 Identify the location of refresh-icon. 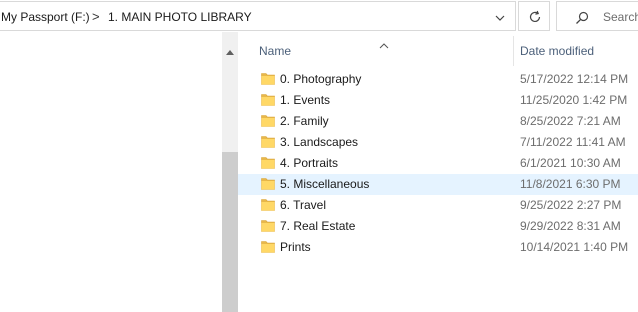
(535, 16).